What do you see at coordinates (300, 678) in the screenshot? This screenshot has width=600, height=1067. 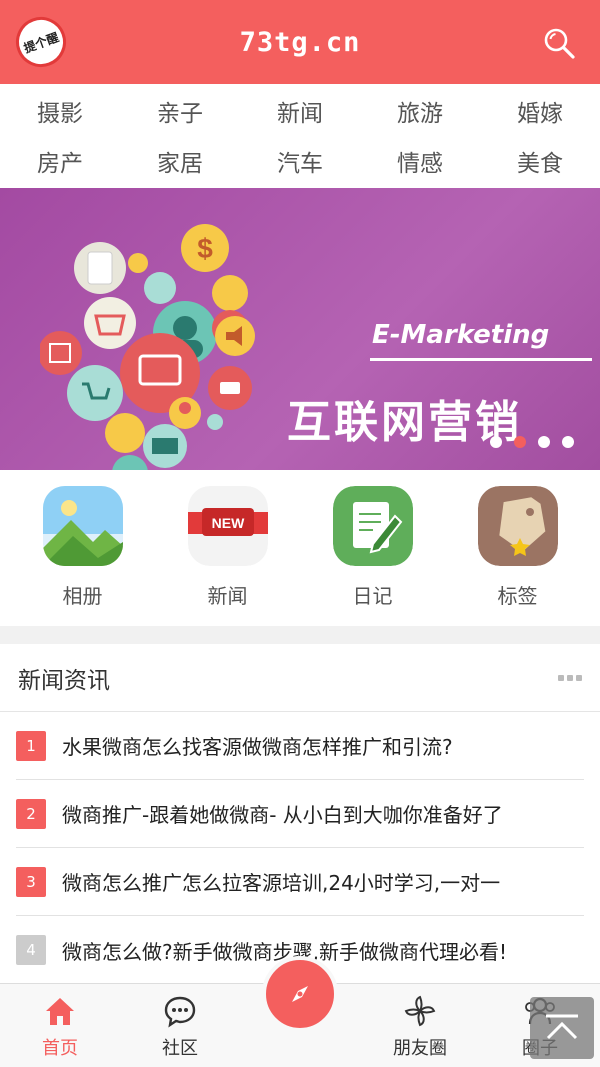 I see `news-header: 新闻资讯` at bounding box center [300, 678].